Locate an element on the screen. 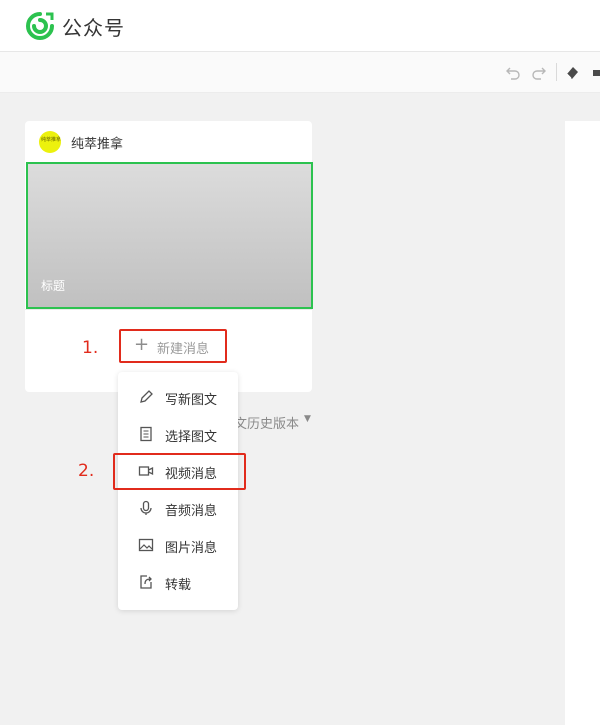 The image size is (600, 725). toolbar-separator is located at coordinates (556, 72).